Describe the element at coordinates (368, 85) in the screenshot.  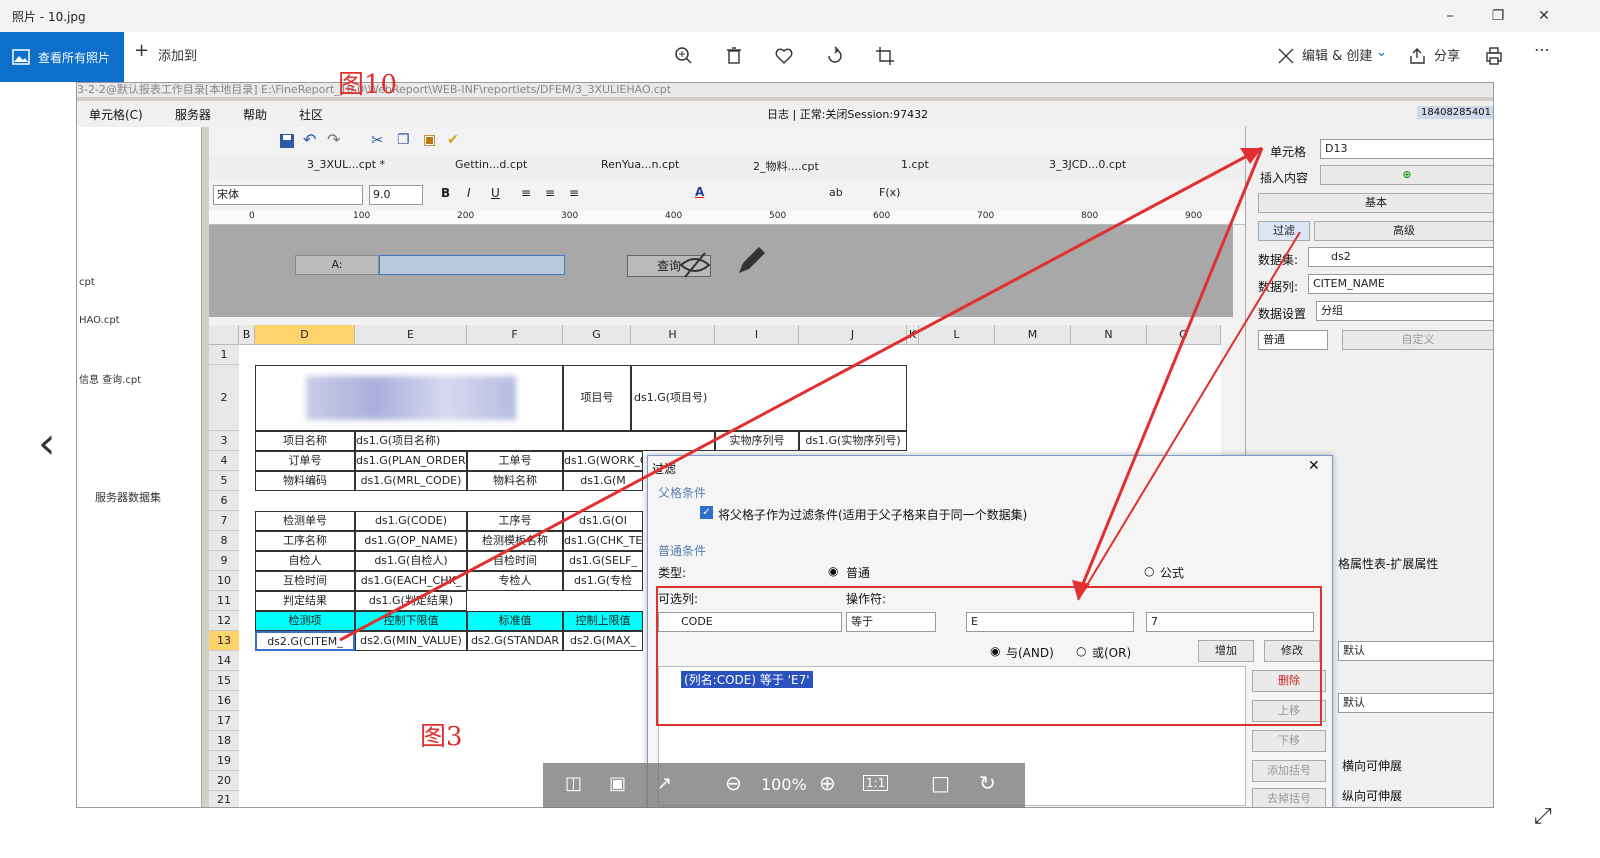
I see `annotation-fig10: 图10` at that location.